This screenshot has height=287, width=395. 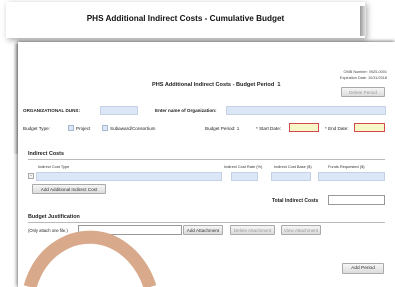 I want to click on indirect-base-field, so click(x=291, y=176).